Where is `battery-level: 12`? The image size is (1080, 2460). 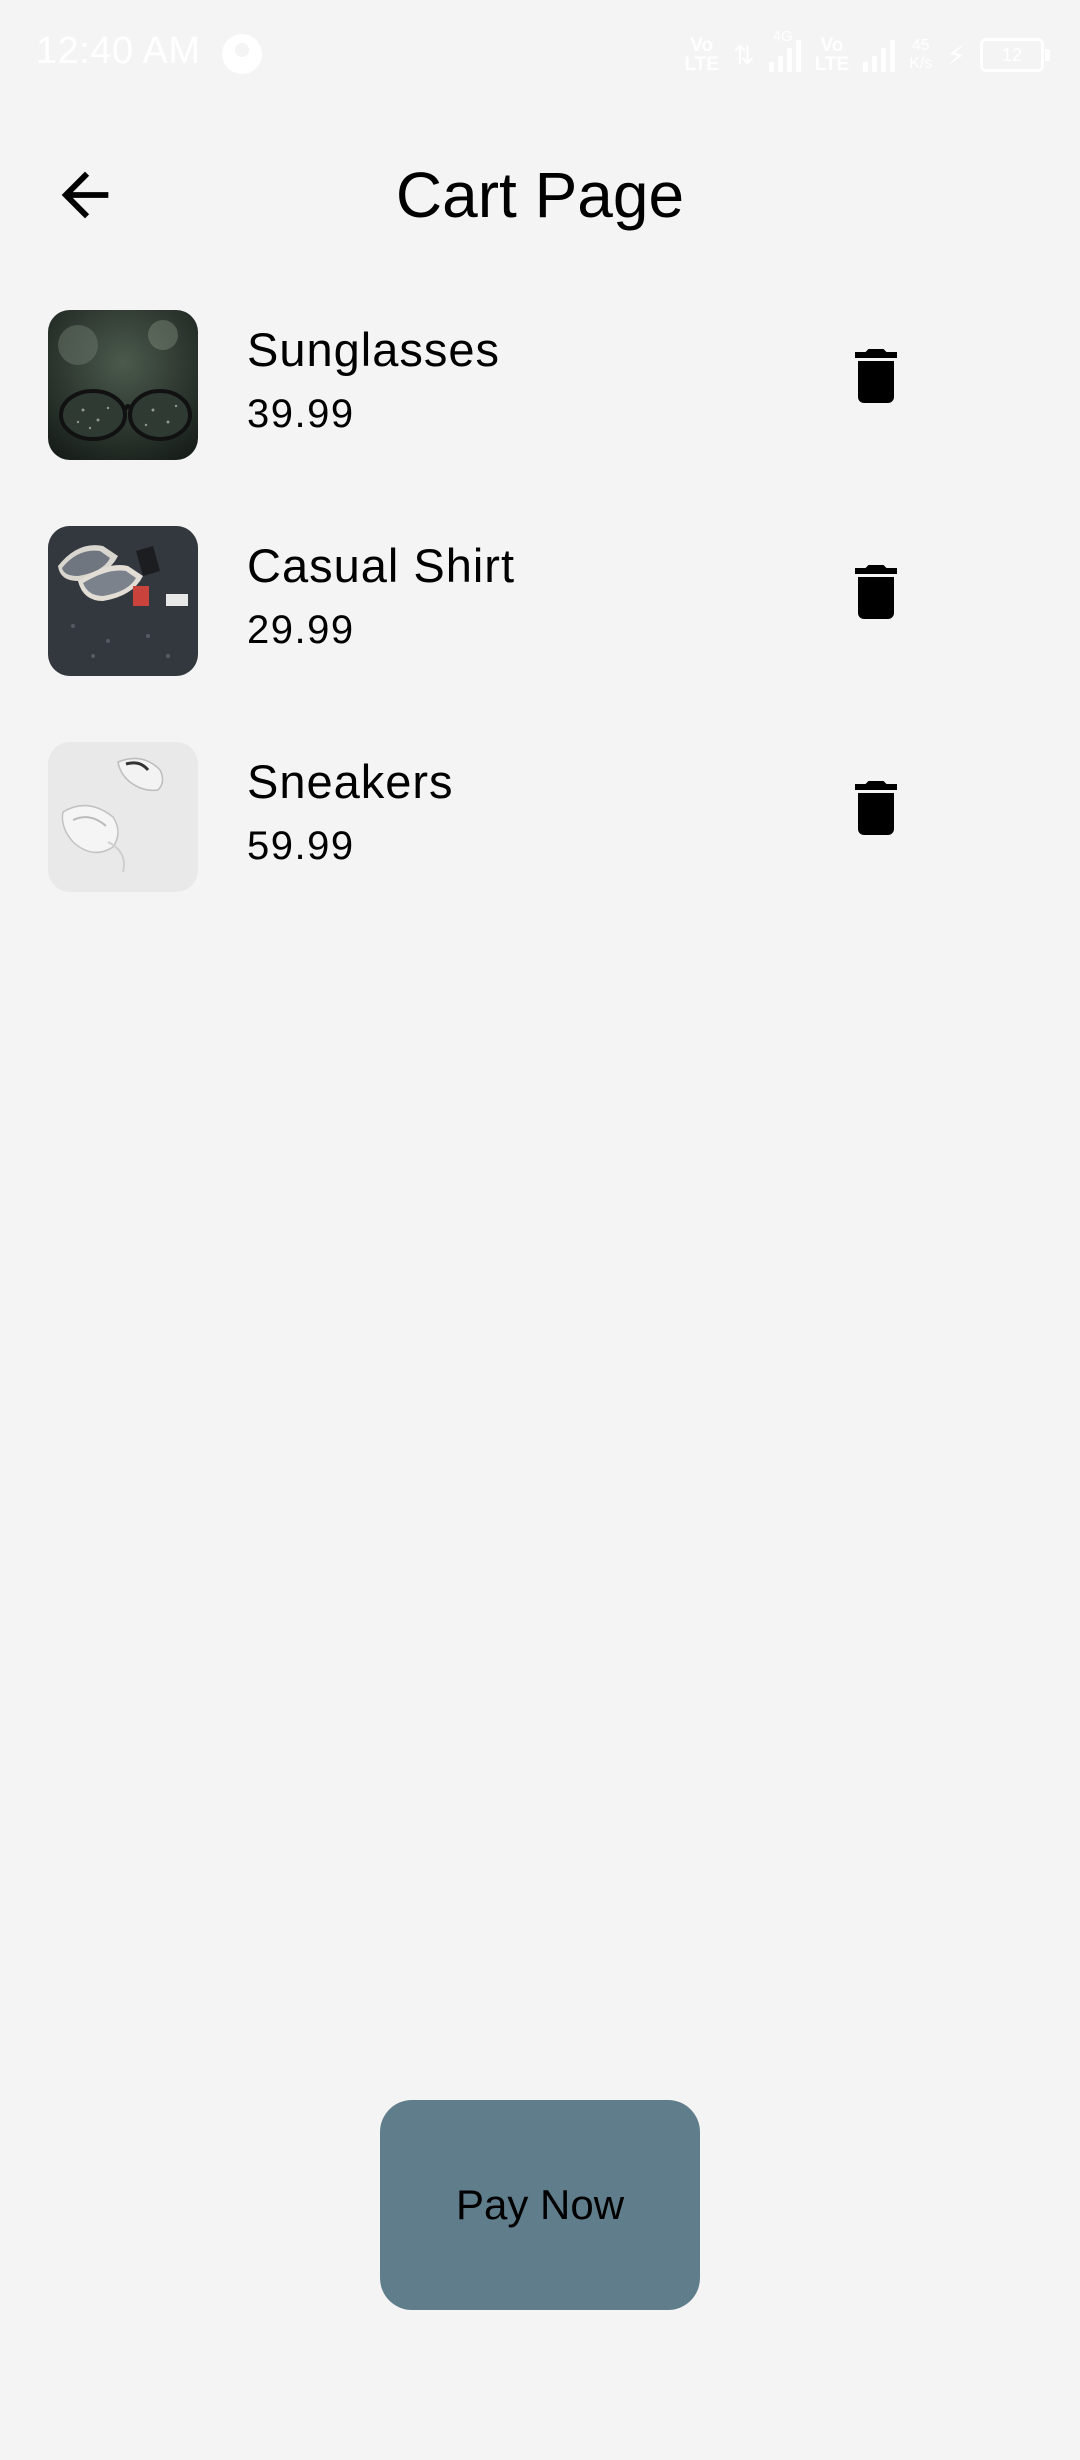 battery-level: 12 is located at coordinates (1012, 55).